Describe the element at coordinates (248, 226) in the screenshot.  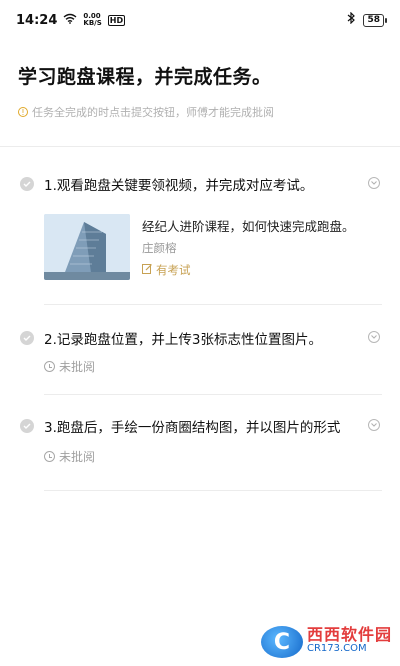
I see `course-name: 经纪人进阶课程，如何快速完成跑盘。` at that location.